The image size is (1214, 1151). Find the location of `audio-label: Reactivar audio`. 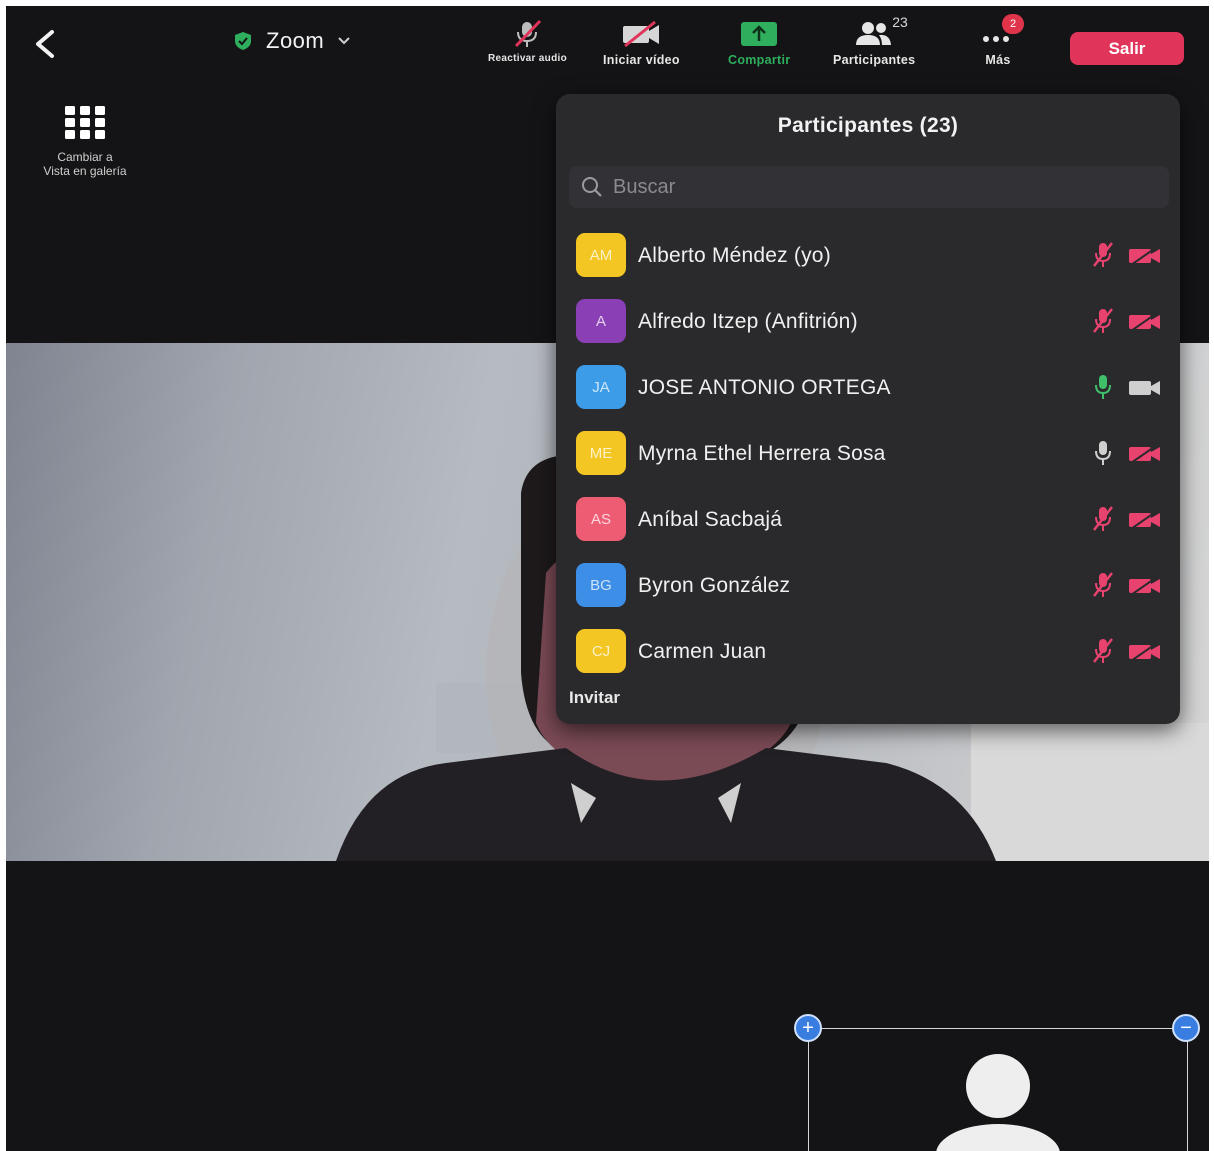

audio-label: Reactivar audio is located at coordinates (527, 58).